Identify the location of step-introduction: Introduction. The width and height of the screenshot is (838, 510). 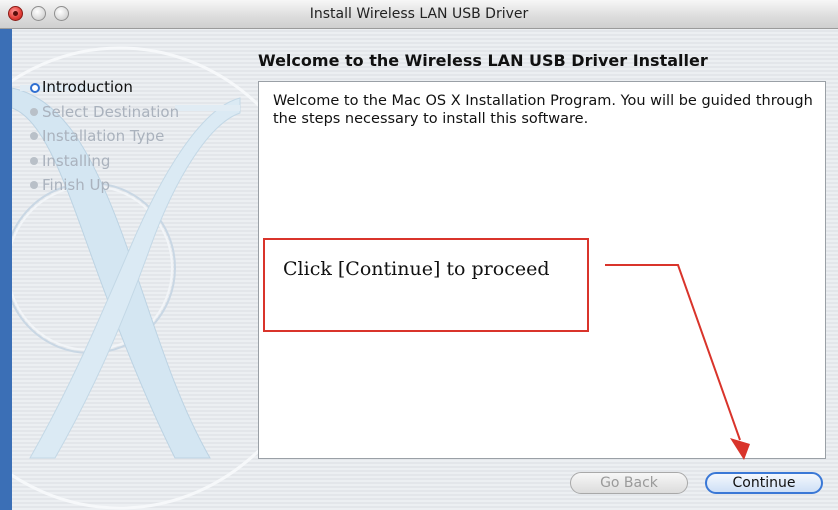
(104, 90).